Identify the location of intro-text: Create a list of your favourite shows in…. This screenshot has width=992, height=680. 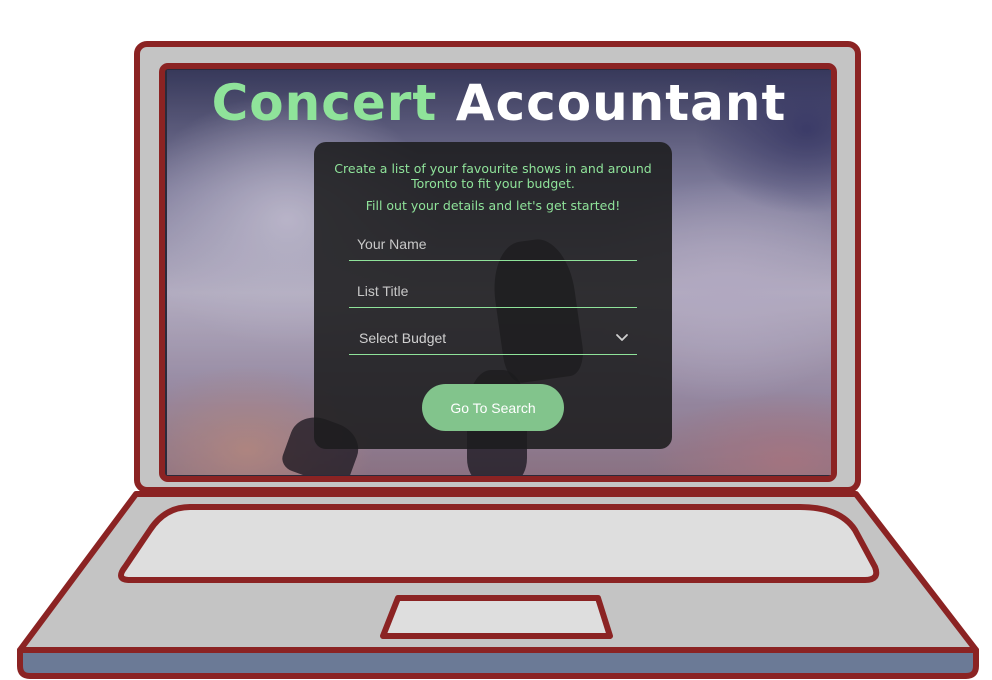
(493, 176).